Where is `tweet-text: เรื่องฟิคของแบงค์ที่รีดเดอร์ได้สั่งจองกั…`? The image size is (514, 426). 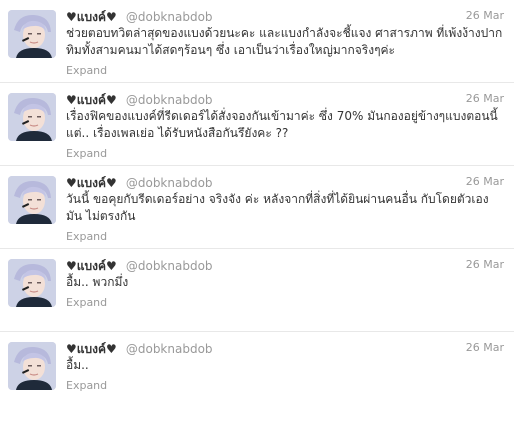
tweet-text: เรื่องฟิคของแบงค์ที่รีดเดอร์ได้สั่งจองกั… is located at coordinates (282, 124).